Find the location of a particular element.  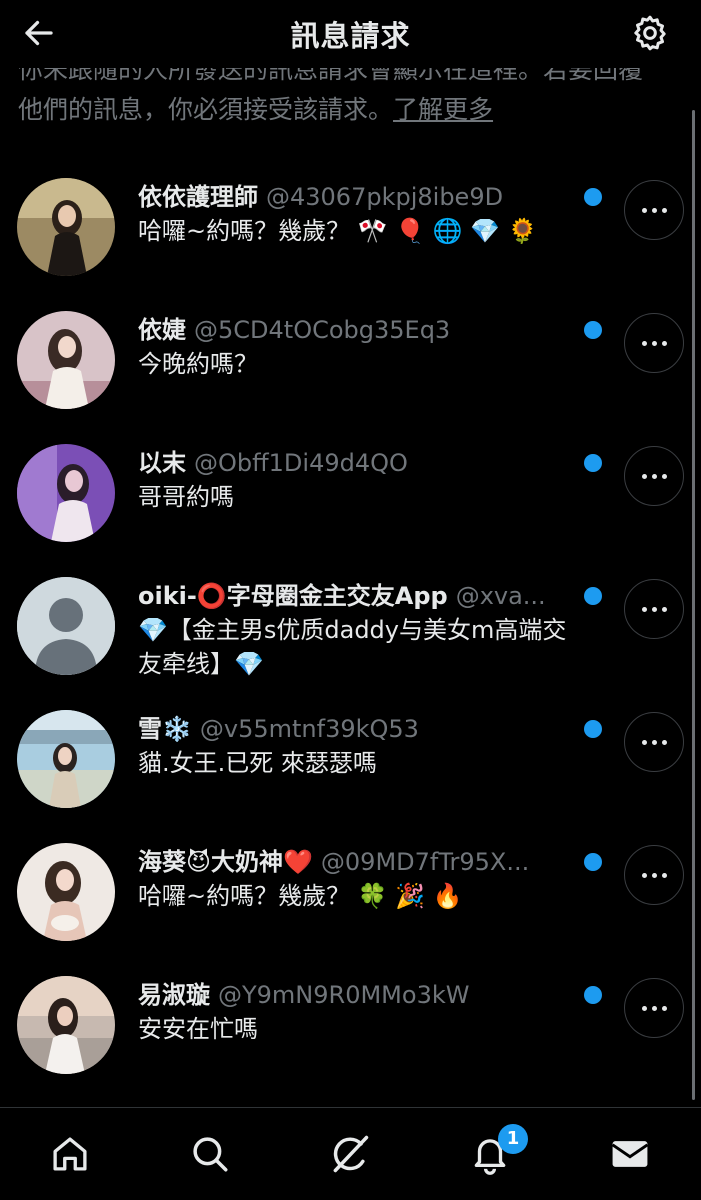

request-item: 以末 @Obff1Di49d4QO 哥哥約嗎 is located at coordinates (350, 492).